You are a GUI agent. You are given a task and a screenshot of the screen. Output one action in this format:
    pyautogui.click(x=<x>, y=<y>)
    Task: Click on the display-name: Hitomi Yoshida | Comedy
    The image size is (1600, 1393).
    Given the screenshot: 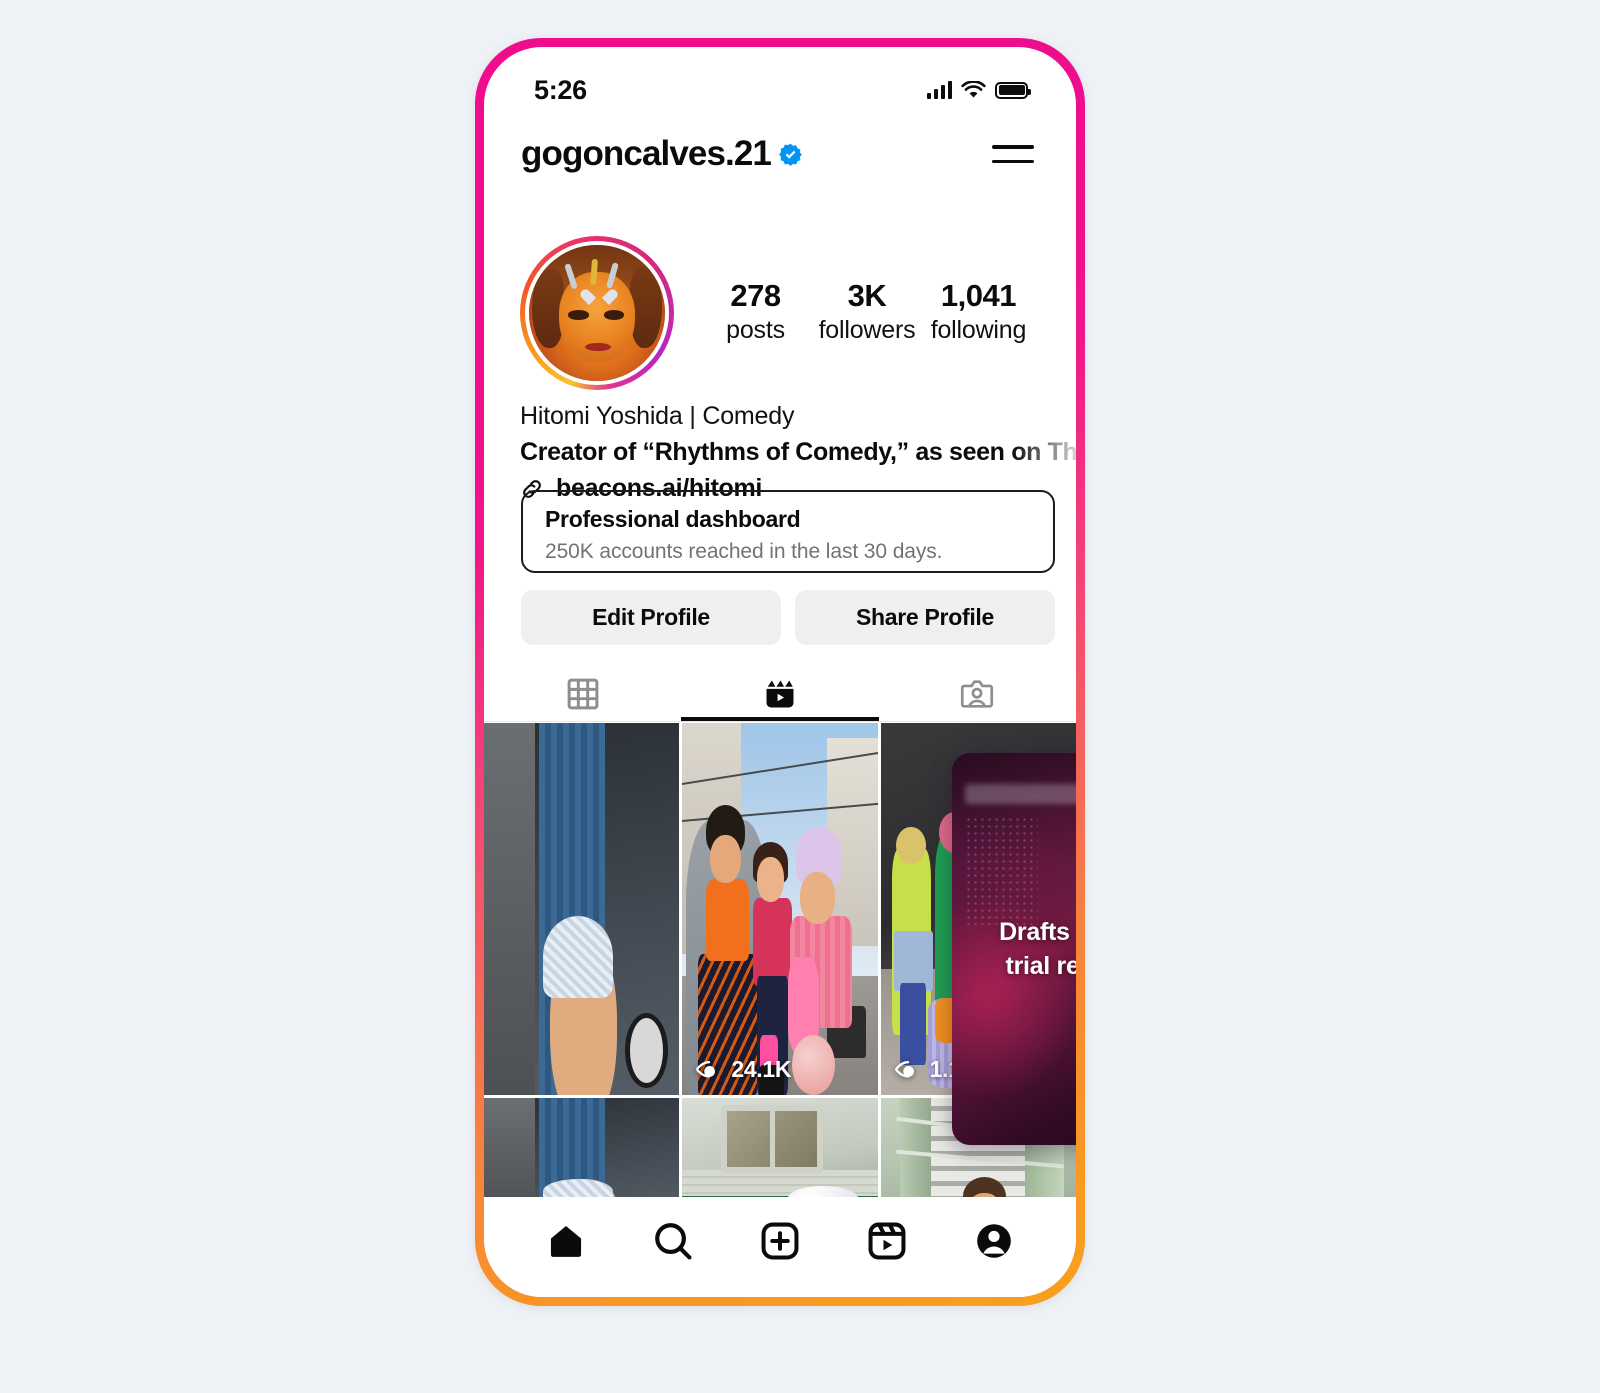 What is the action you would take?
    pyautogui.click(x=657, y=416)
    